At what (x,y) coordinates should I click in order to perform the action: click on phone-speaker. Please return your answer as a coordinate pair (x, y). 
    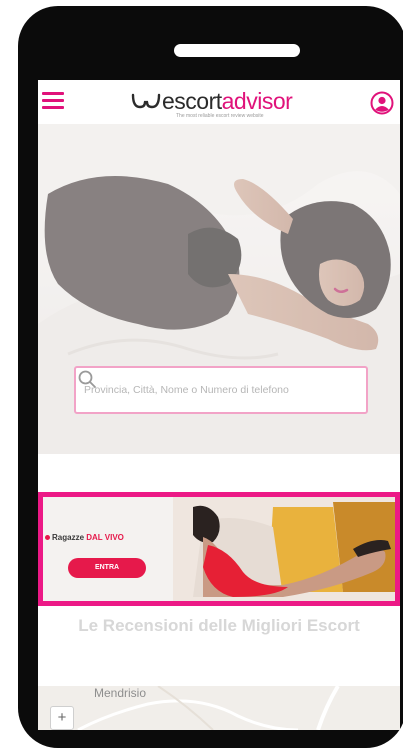
    Looking at the image, I should click on (237, 50).